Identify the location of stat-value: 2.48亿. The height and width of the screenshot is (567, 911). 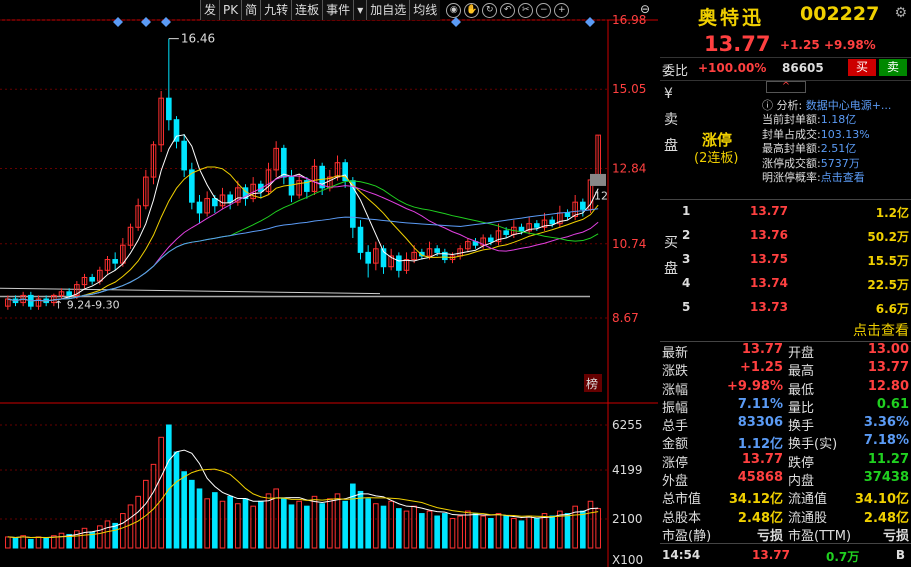
(886, 518).